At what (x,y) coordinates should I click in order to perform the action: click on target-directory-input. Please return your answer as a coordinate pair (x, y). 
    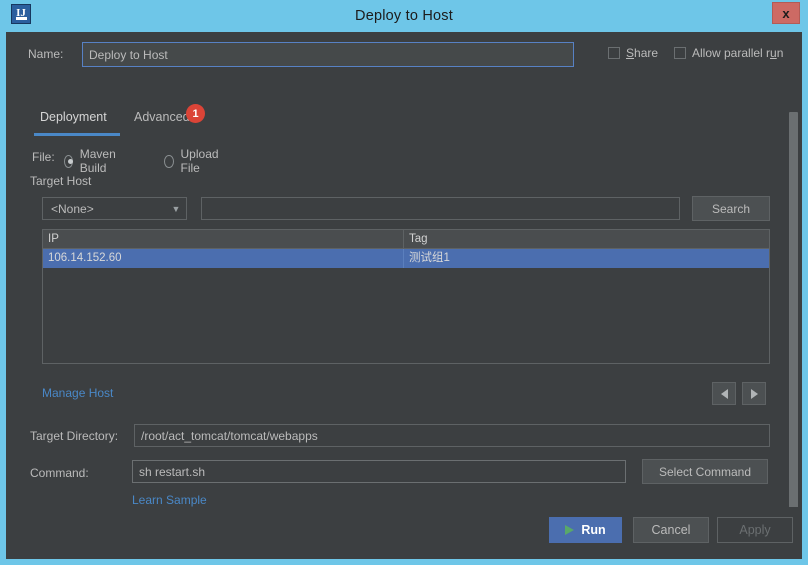
    Looking at the image, I should click on (452, 435).